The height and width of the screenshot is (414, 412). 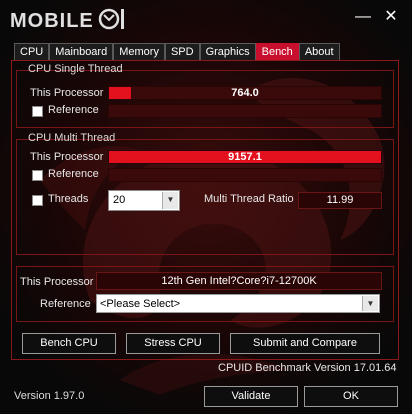 I want to click on multi-this-processor-value: 9157.1, so click(x=245, y=157).